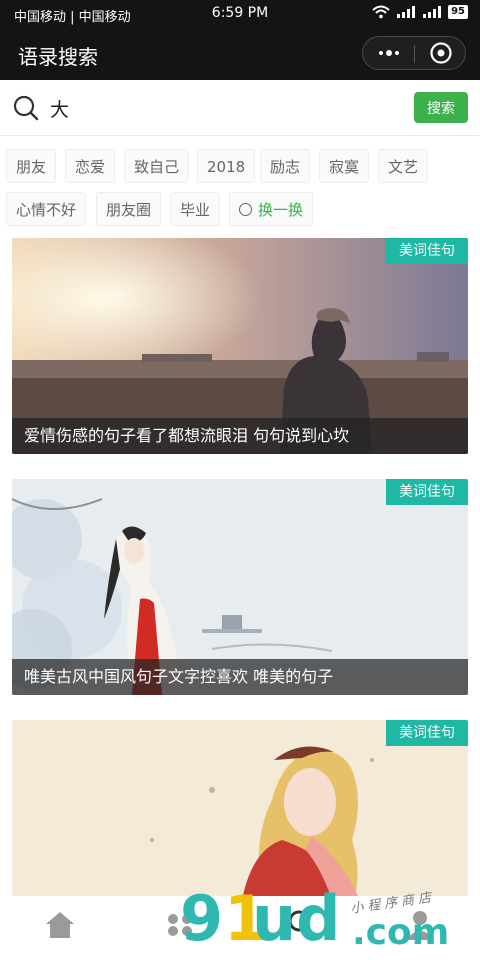  I want to click on category-icon, so click(180, 924).